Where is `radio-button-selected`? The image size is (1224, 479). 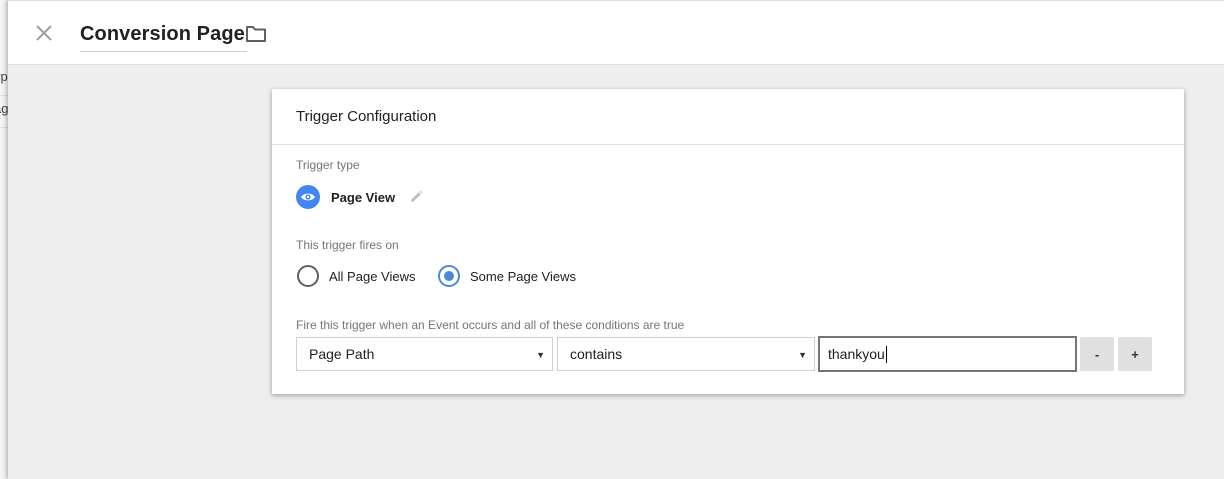
radio-button-selected is located at coordinates (449, 276).